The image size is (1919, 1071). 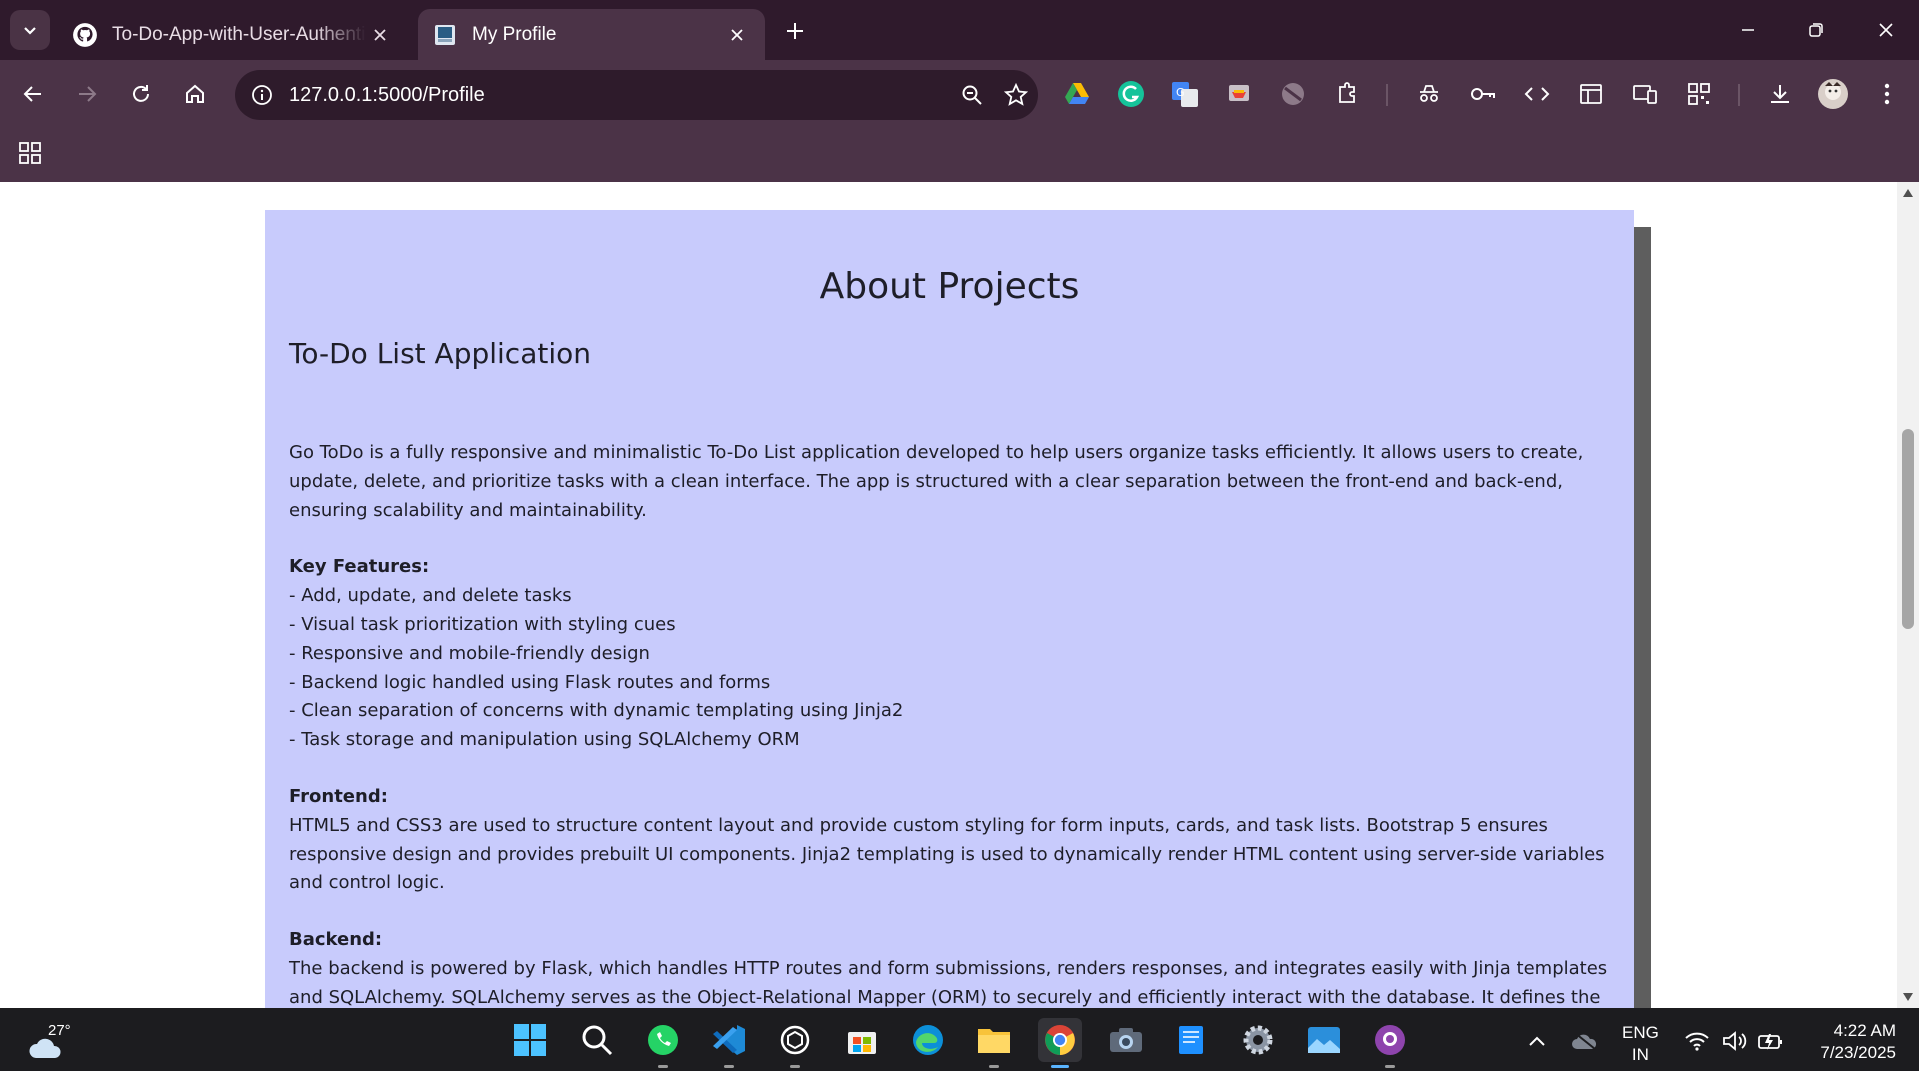 What do you see at coordinates (1324, 1040) in the screenshot?
I see `photos-icon` at bounding box center [1324, 1040].